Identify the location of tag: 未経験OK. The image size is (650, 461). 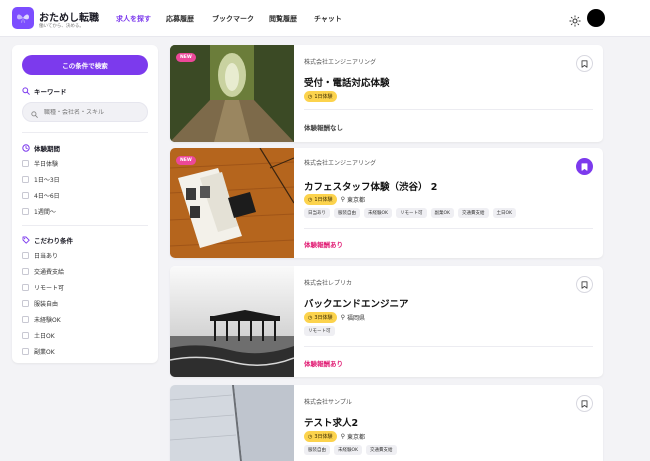
(348, 450).